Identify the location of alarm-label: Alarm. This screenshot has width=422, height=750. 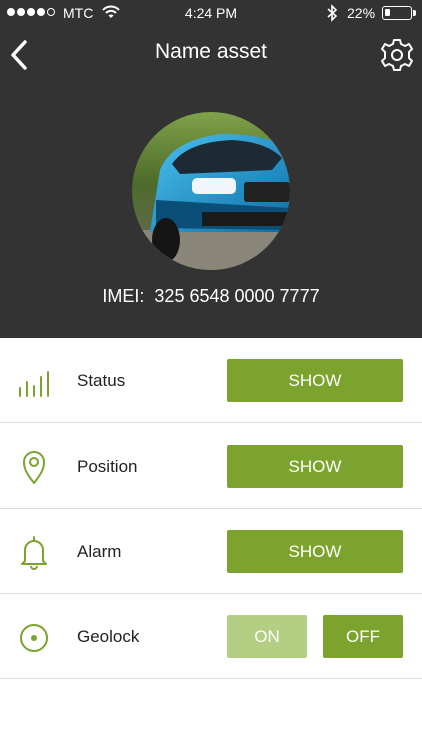
(99, 551).